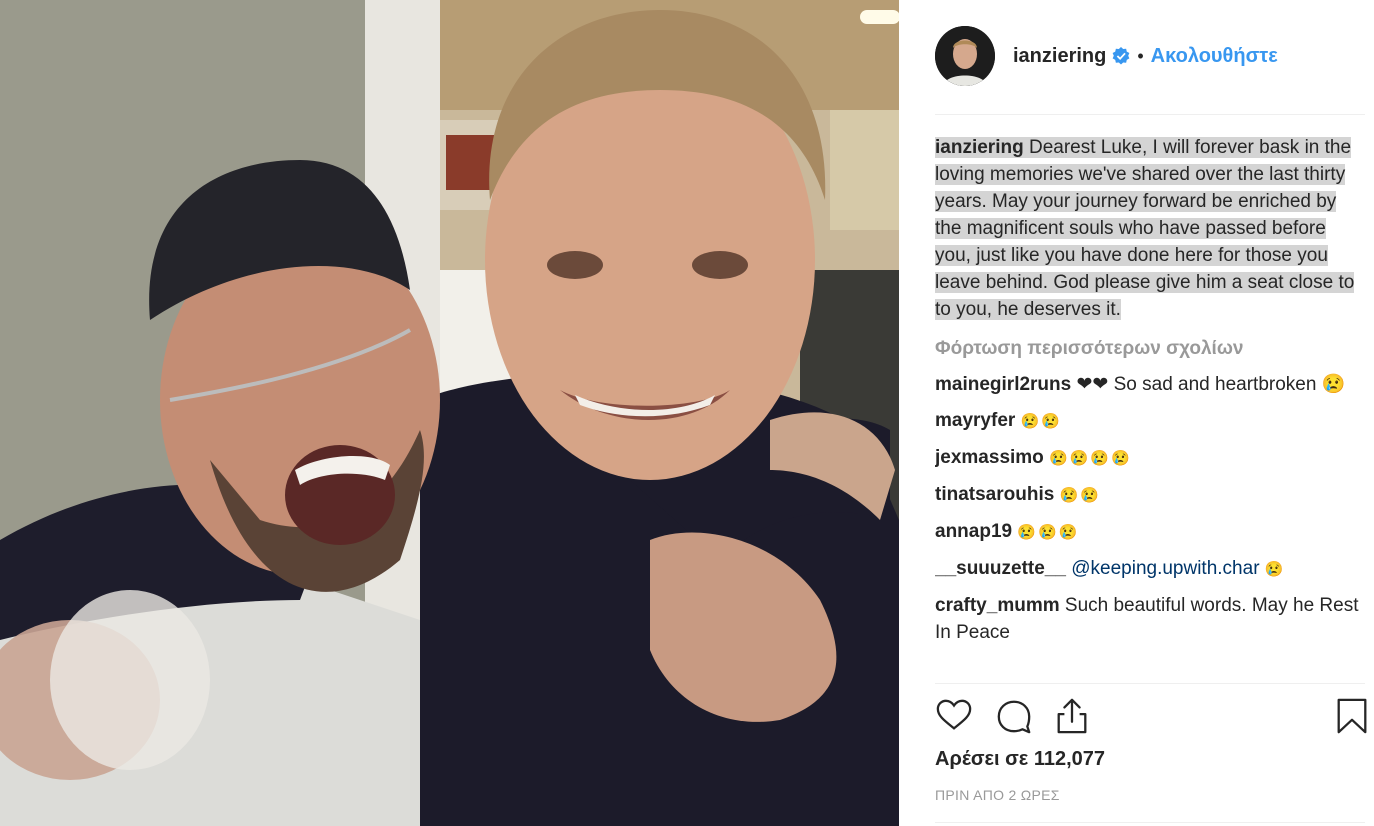  Describe the element at coordinates (1150, 532) in the screenshot. I see `comment-item: annap19 😢😢😢` at that location.